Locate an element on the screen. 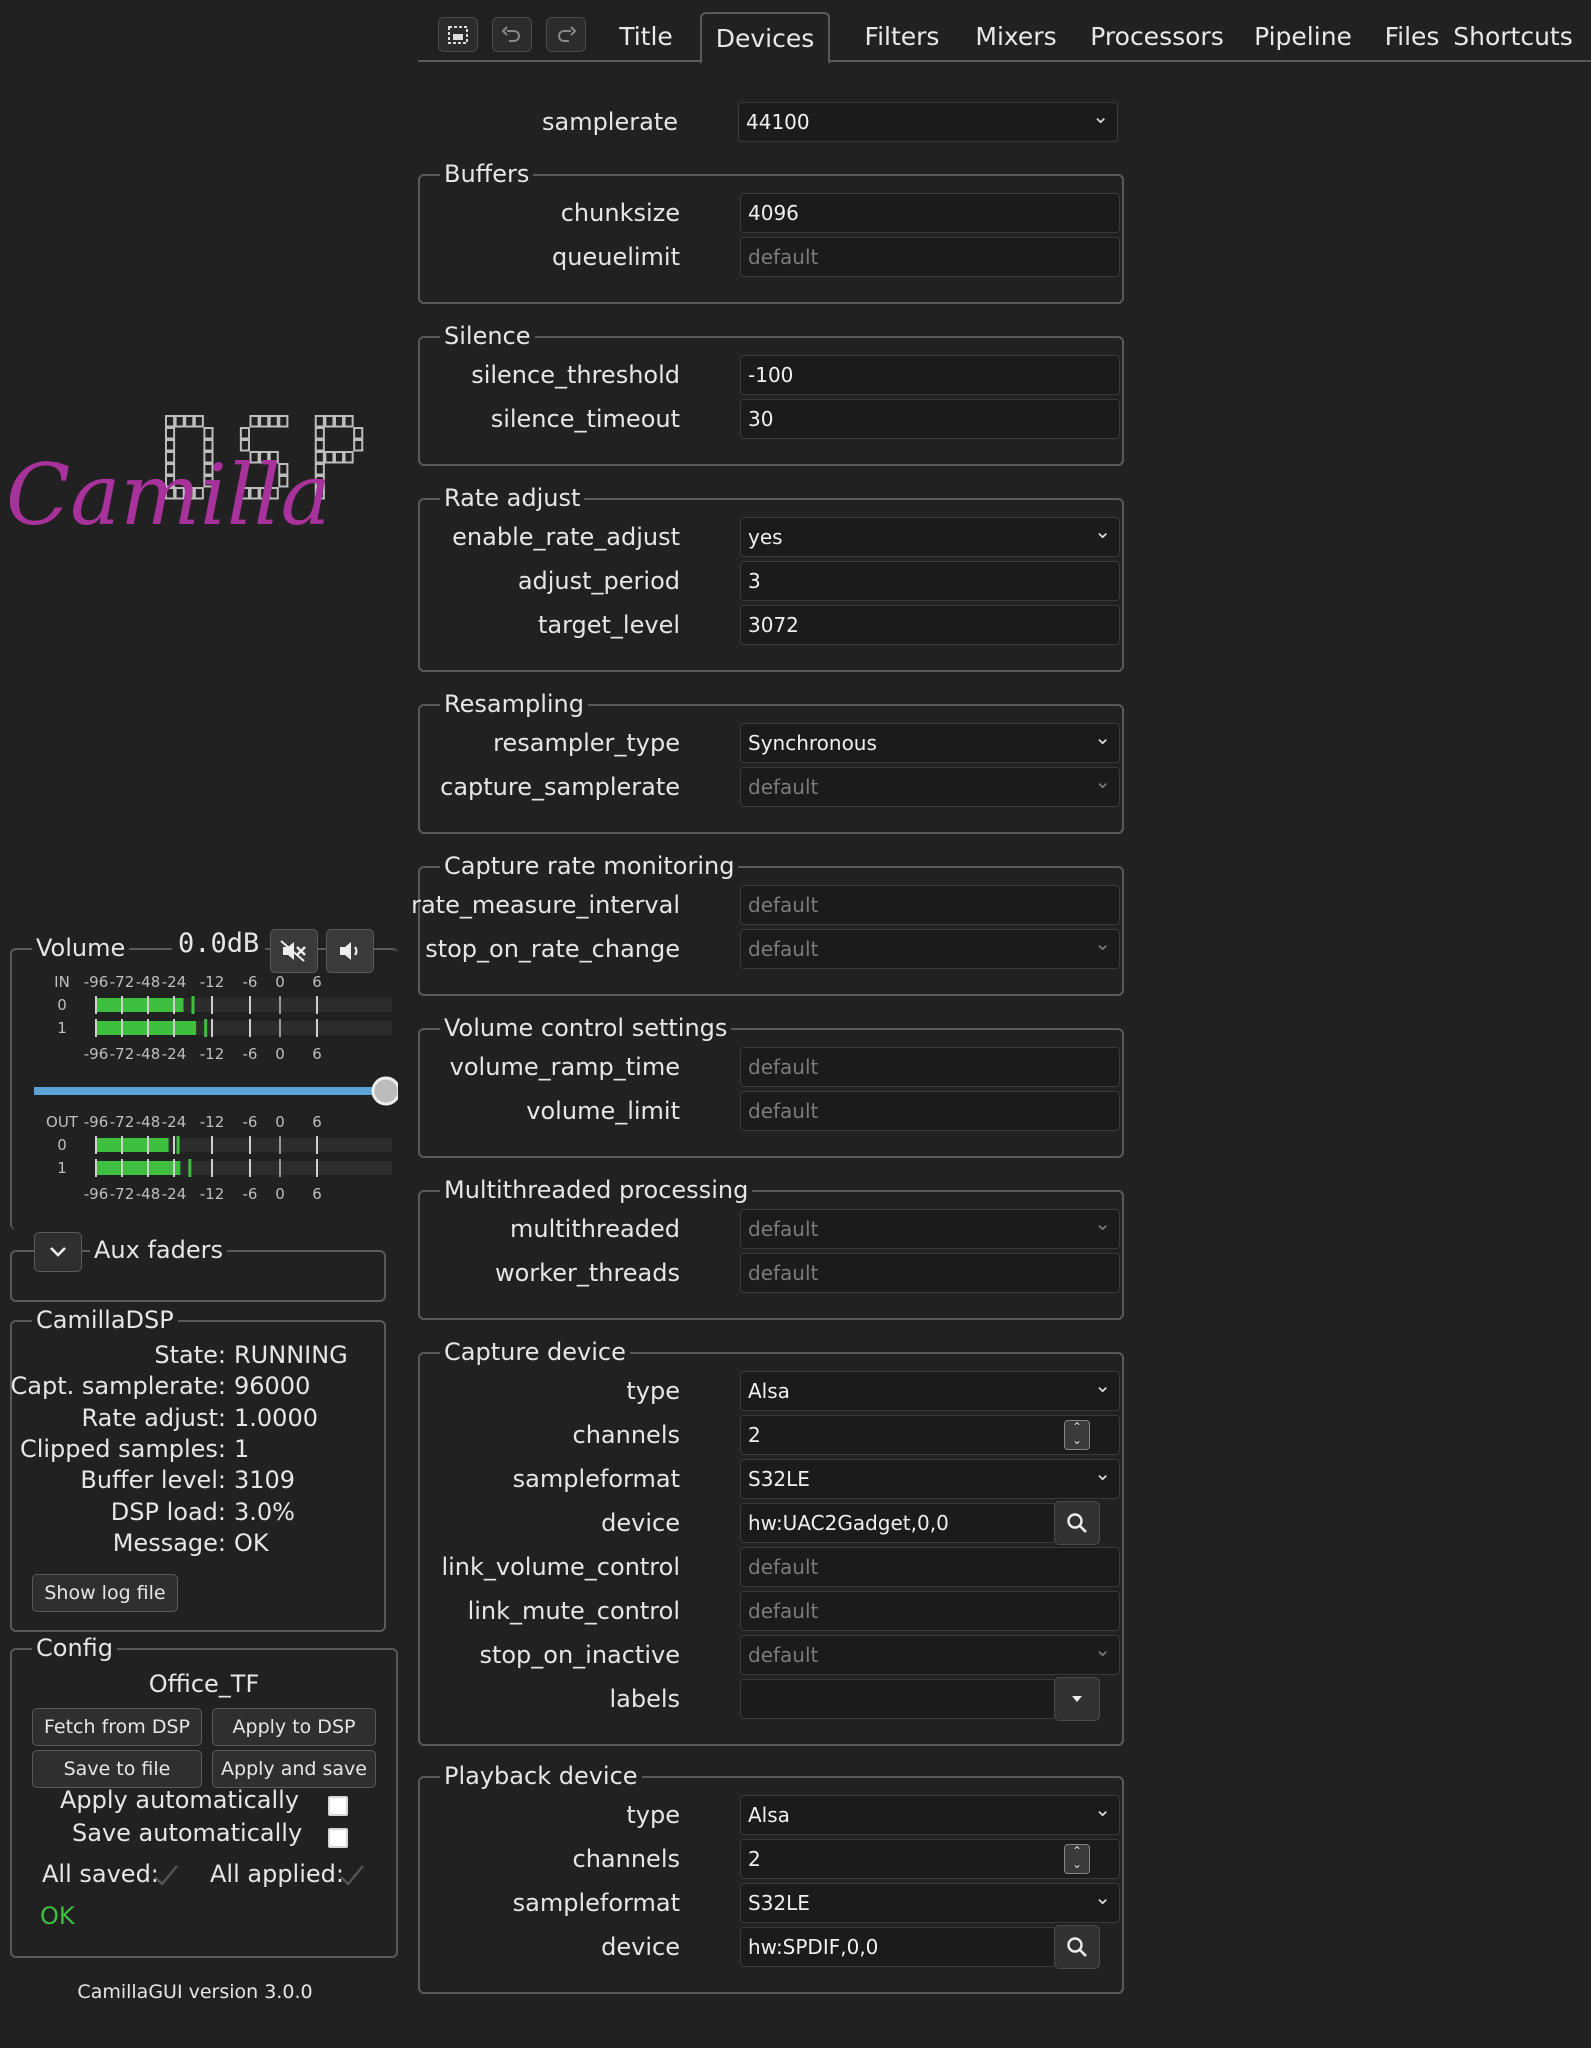 Image resolution: width=1591 pixels, height=2048 pixels. enable-rate-adjust-select: yes is located at coordinates (930, 537).